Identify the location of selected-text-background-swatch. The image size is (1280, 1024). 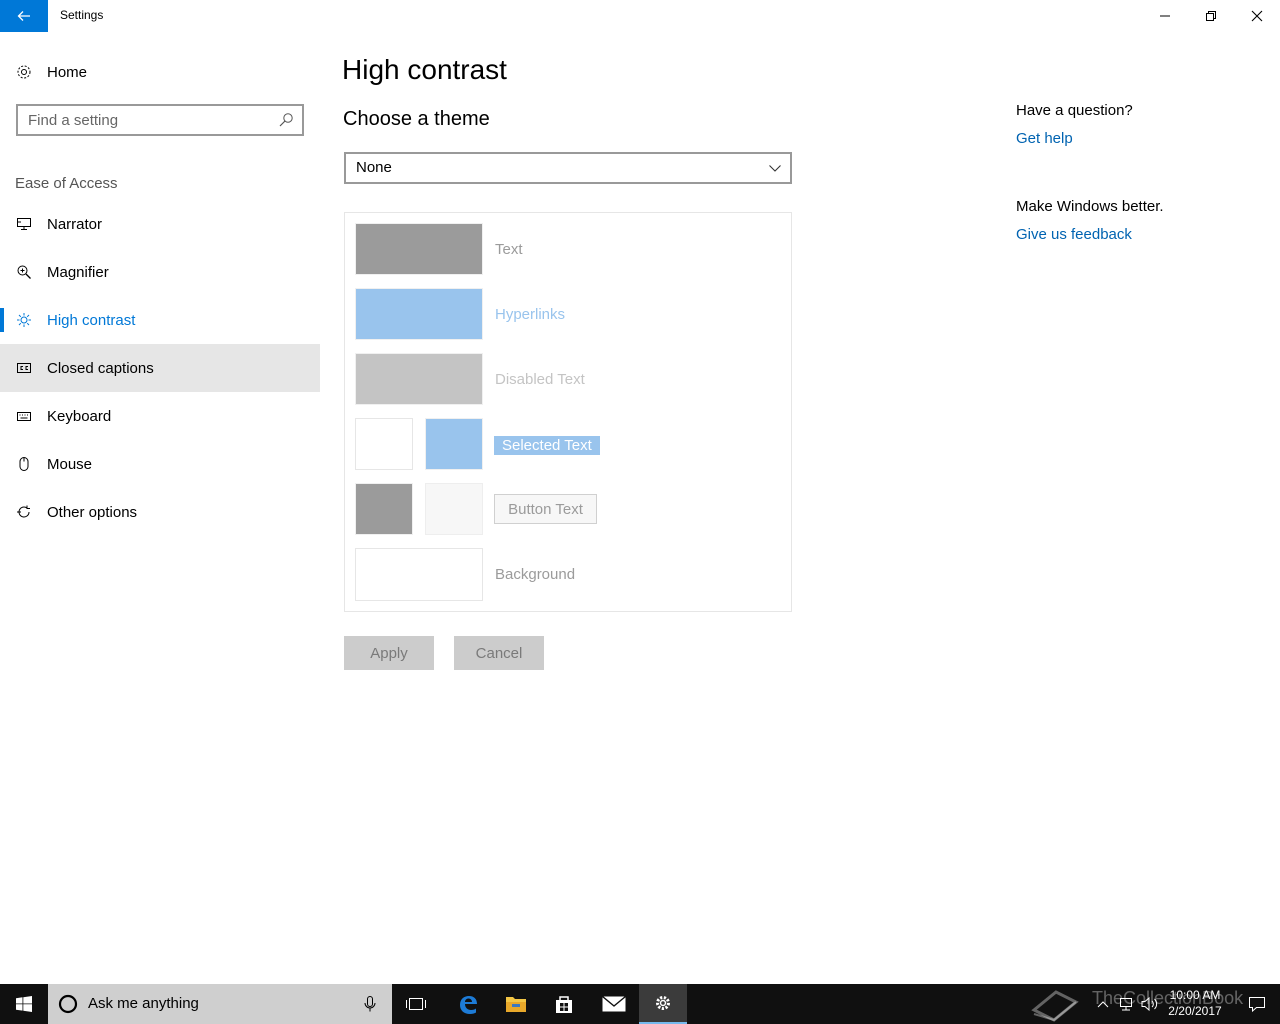
(454, 444).